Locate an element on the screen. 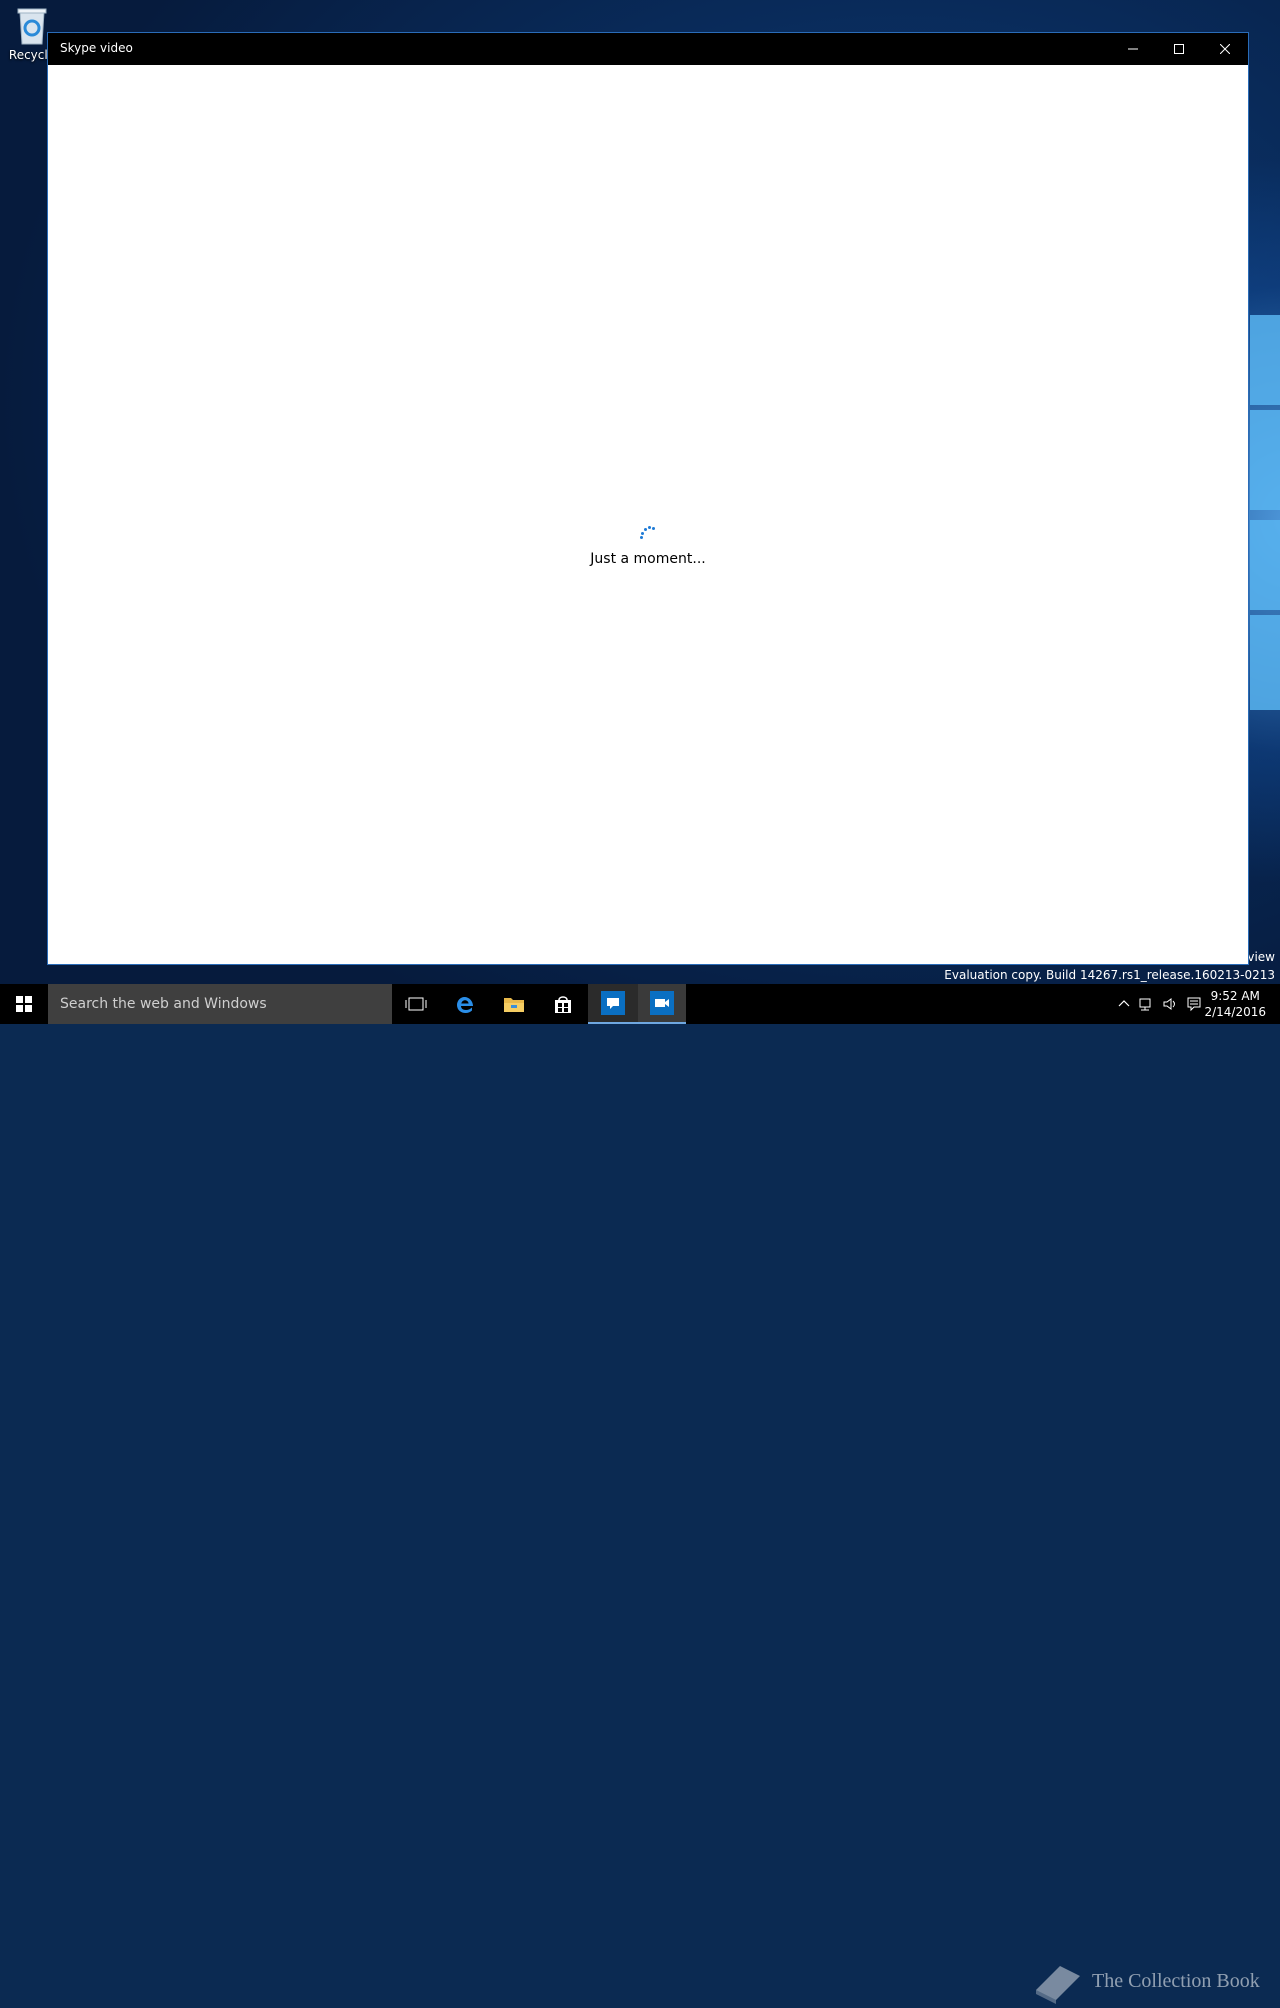 Image resolution: width=1280 pixels, height=2008 pixels. action-center-icon is located at coordinates (1194, 1004).